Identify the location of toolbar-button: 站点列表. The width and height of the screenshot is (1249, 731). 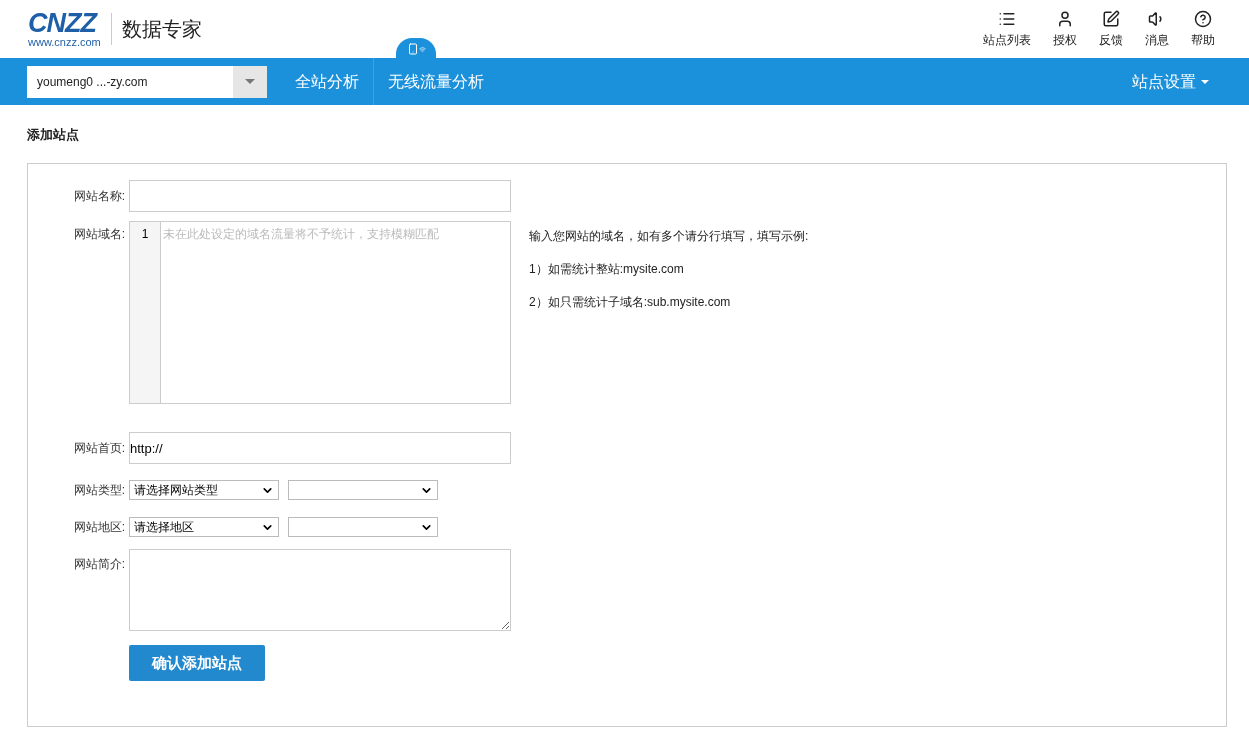
(1007, 29).